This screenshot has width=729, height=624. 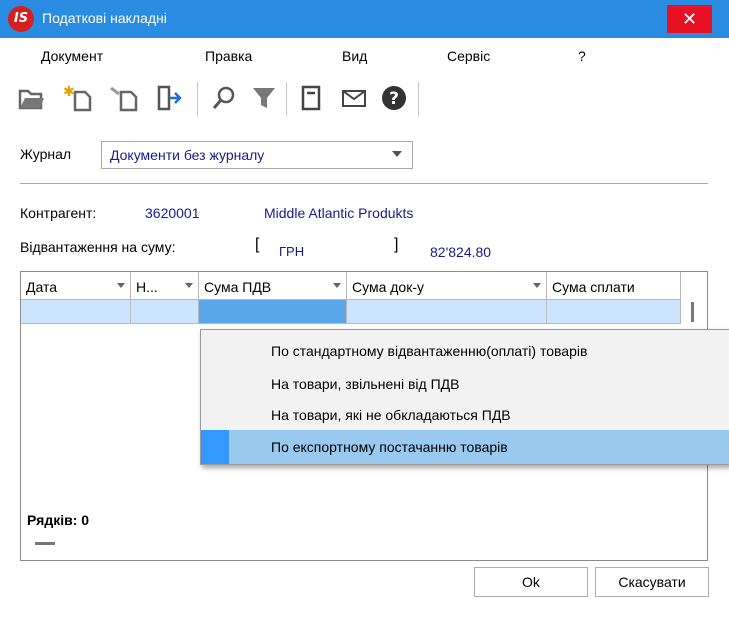 What do you see at coordinates (257, 244) in the screenshot?
I see `open-bracket: [` at bounding box center [257, 244].